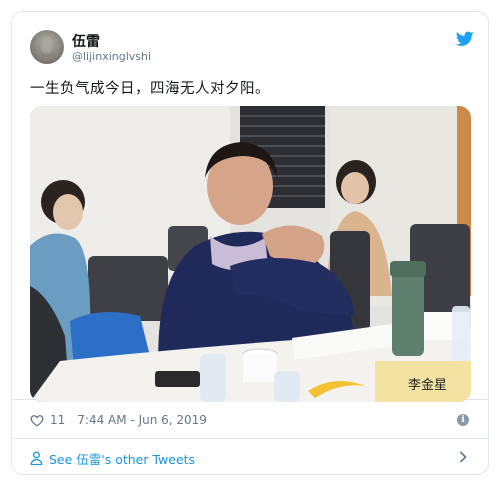 The height and width of the screenshot is (481, 500). I want to click on chevron-right-icon, so click(463, 457).